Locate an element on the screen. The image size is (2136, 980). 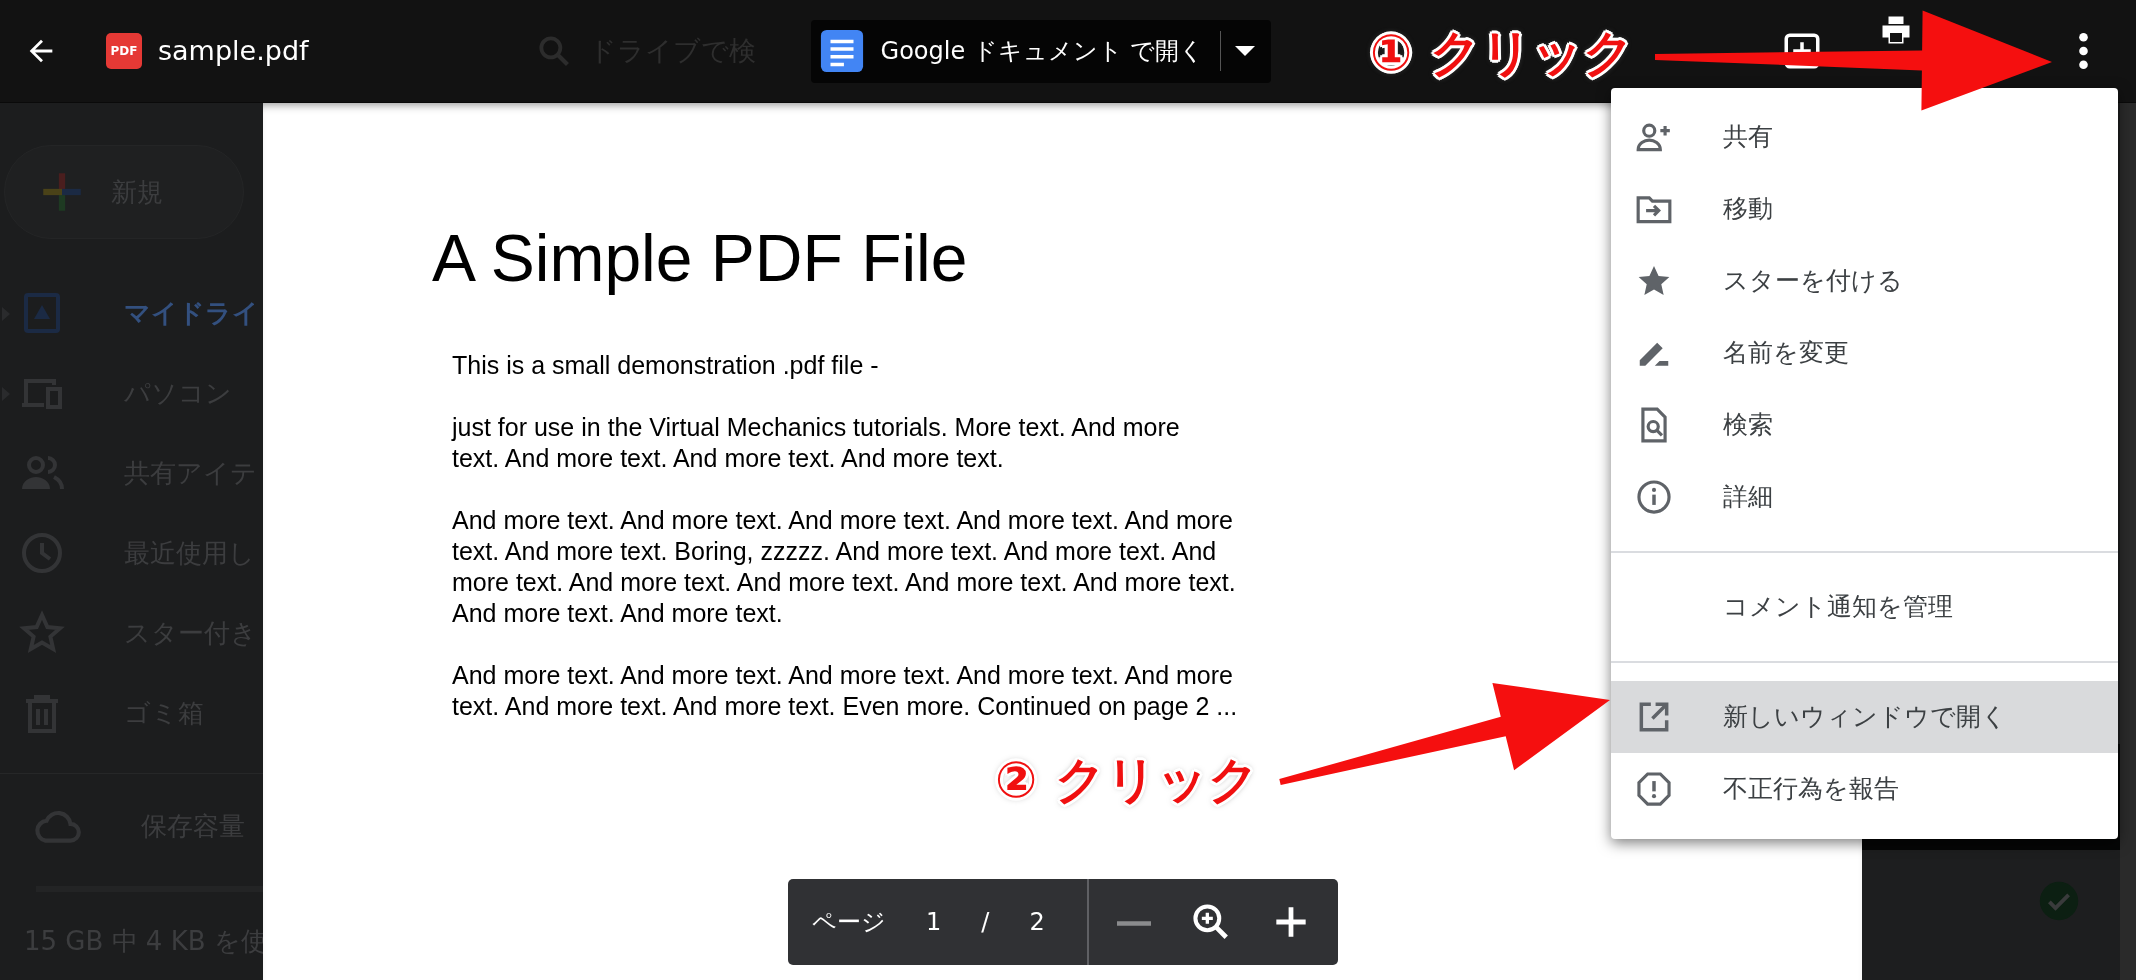
document-title: A Simple PDF File is located at coordinates (700, 258).